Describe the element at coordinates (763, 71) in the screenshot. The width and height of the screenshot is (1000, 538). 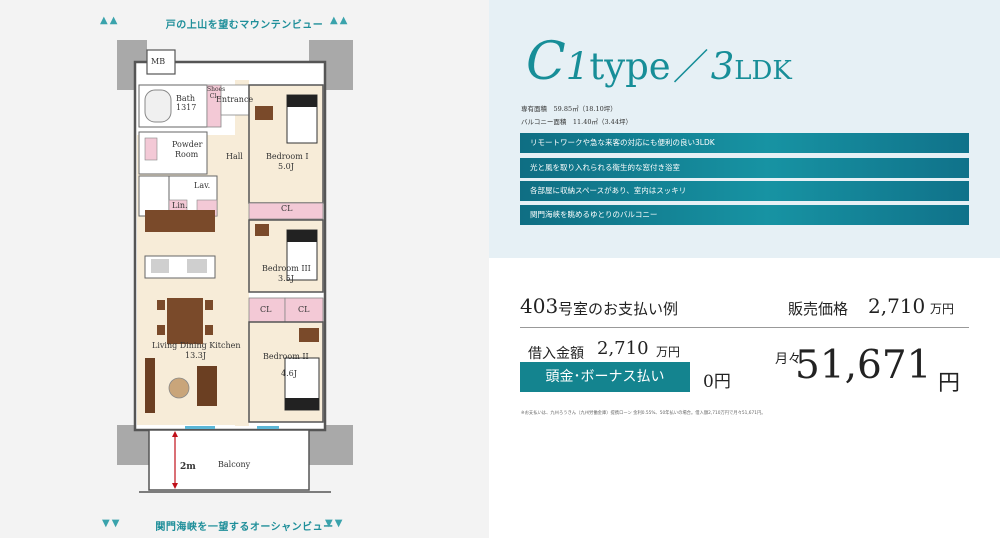
I see `layout-ldk: LDK` at that location.